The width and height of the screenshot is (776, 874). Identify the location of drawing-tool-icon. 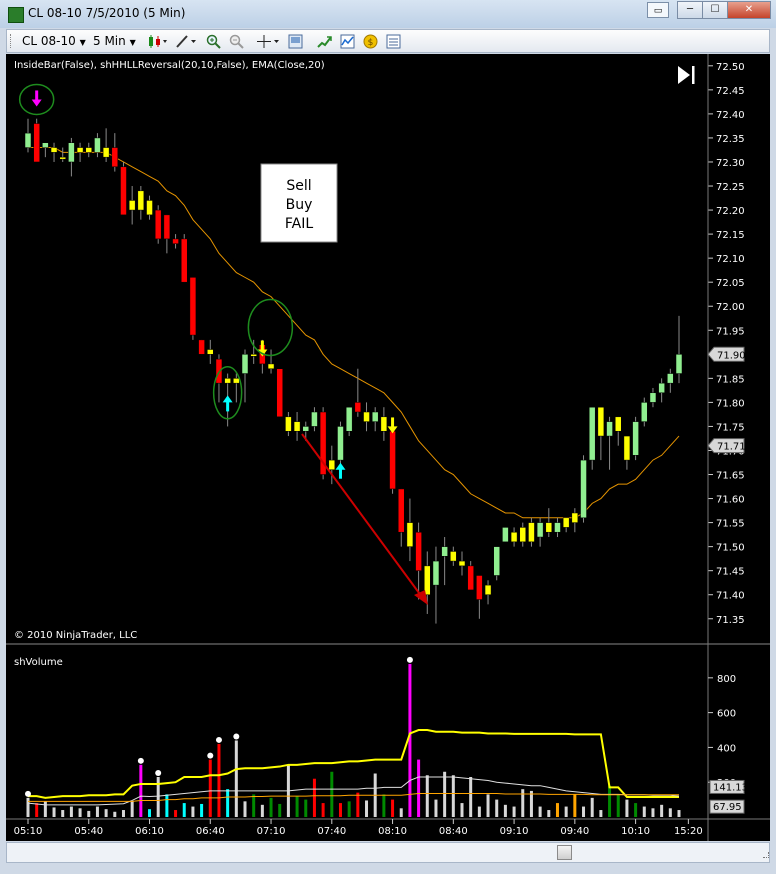
(187, 41).